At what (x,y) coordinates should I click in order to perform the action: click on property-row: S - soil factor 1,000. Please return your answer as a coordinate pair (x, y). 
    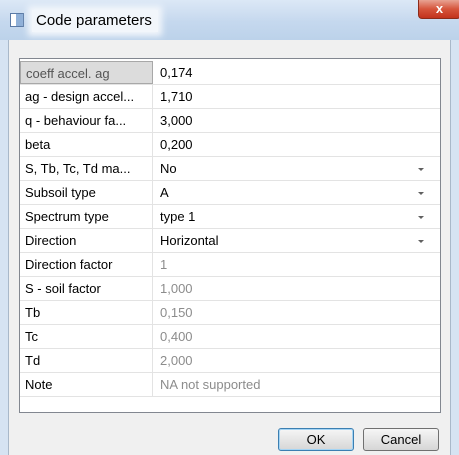
    Looking at the image, I should click on (230, 289).